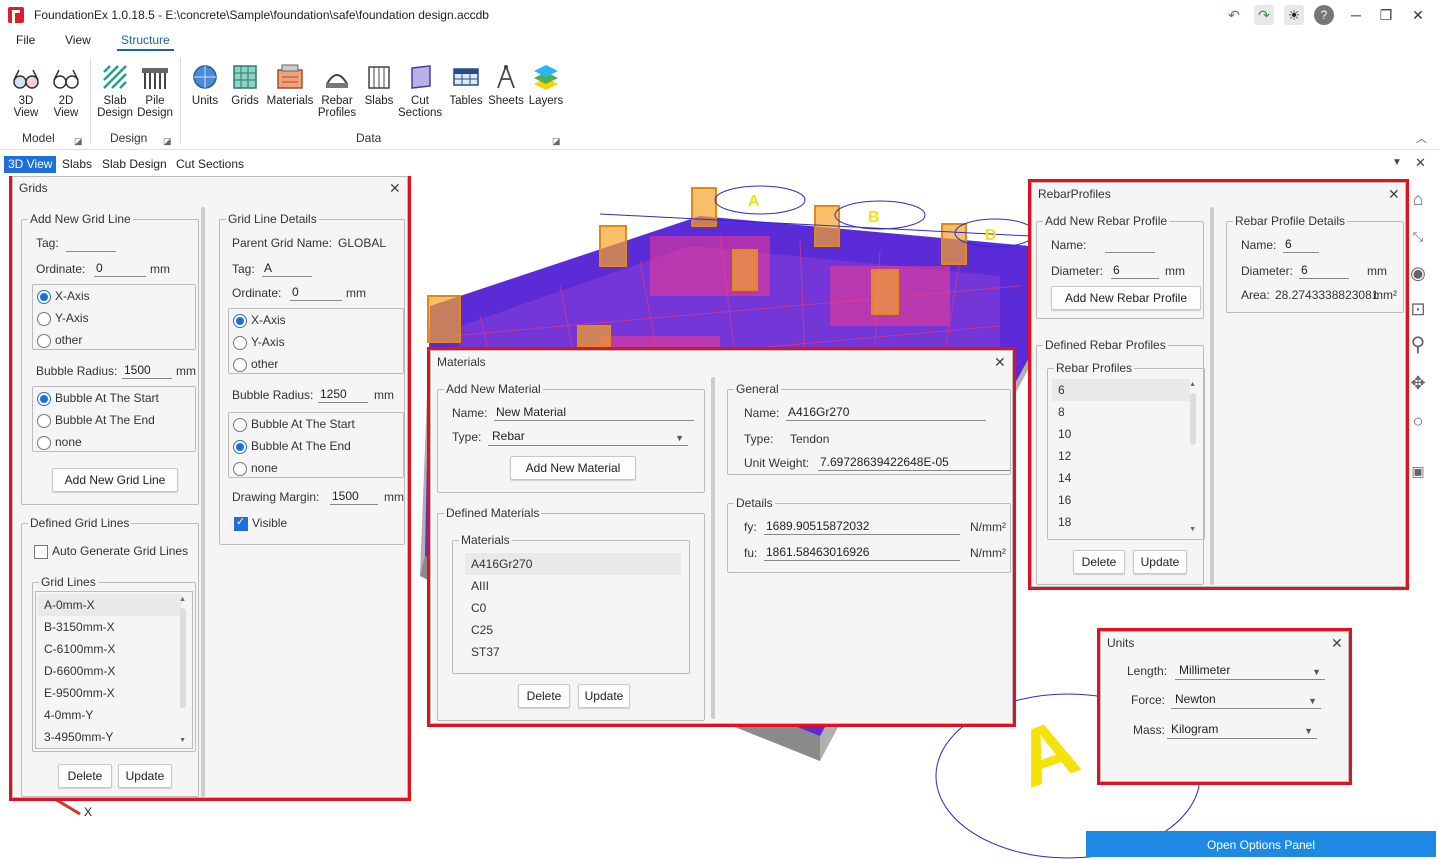 This screenshot has width=1440, height=859. What do you see at coordinates (1394, 194) in the screenshot?
I see `rebar-close-icon: ✕` at bounding box center [1394, 194].